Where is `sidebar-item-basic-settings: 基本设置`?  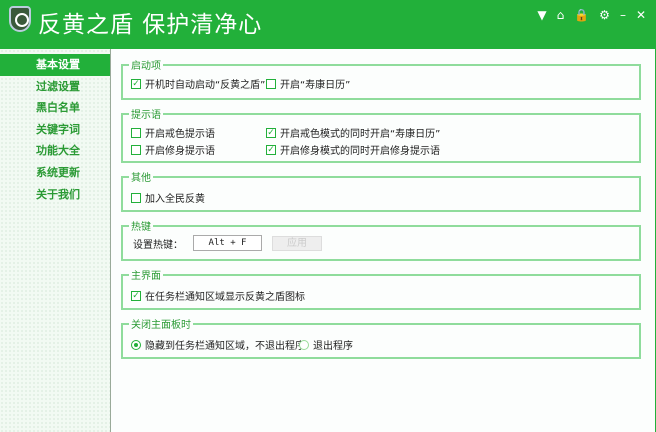 sidebar-item-basic-settings: 基本设置 is located at coordinates (55, 65).